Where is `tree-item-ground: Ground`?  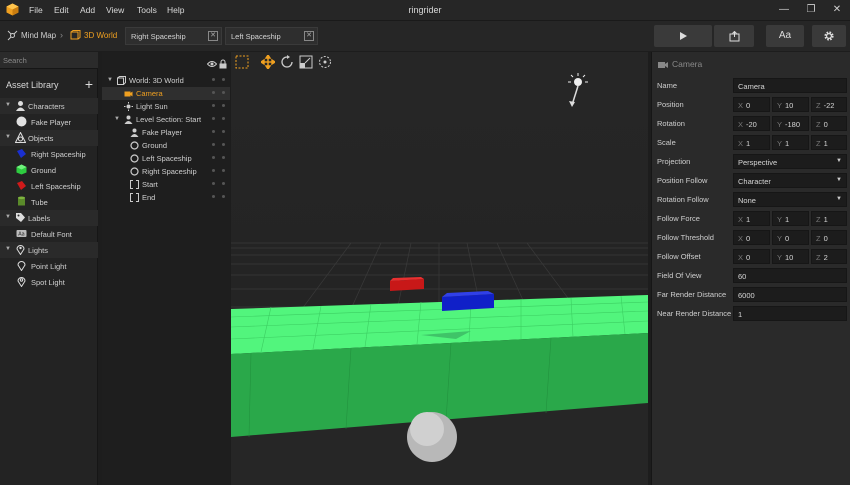 tree-item-ground: Ground is located at coordinates (166, 145).